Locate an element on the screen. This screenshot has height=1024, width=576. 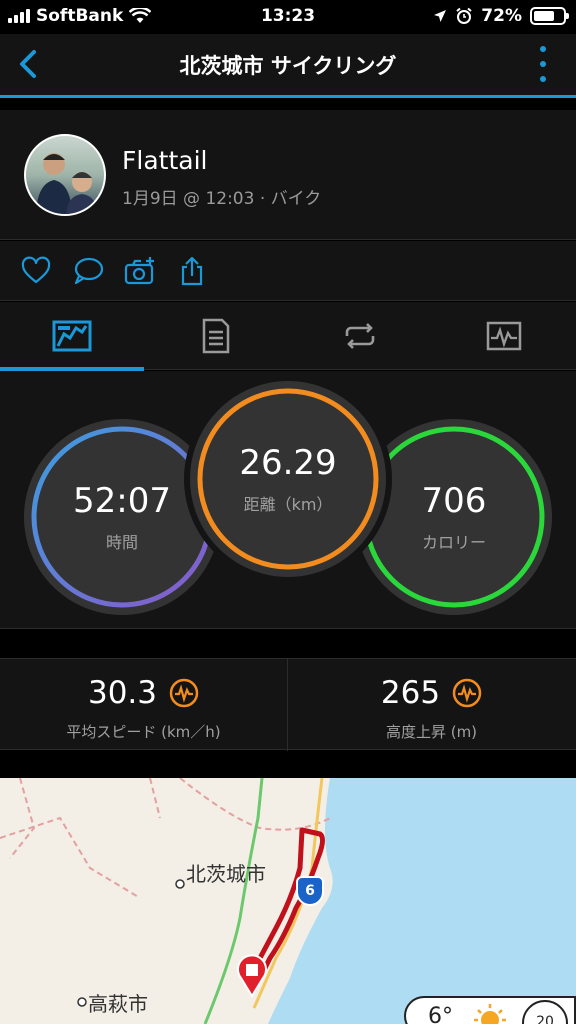
chart-icon is located at coordinates (504, 336).